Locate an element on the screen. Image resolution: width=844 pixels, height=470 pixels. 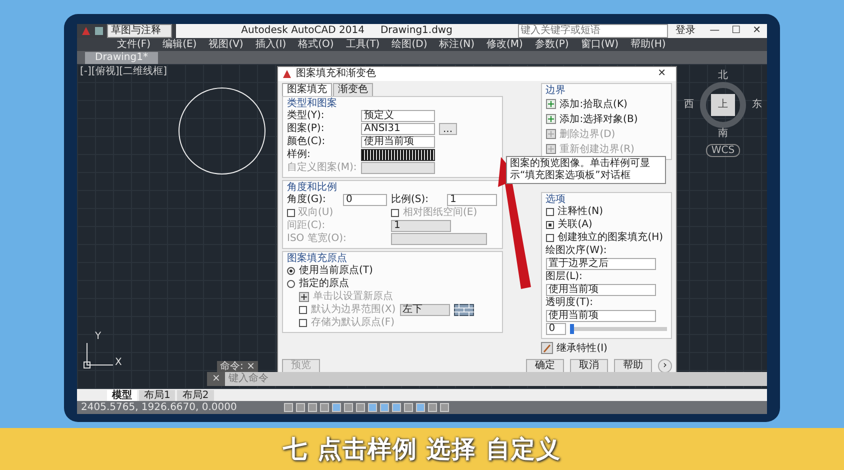
spacing-input: 1 is located at coordinates (421, 226).